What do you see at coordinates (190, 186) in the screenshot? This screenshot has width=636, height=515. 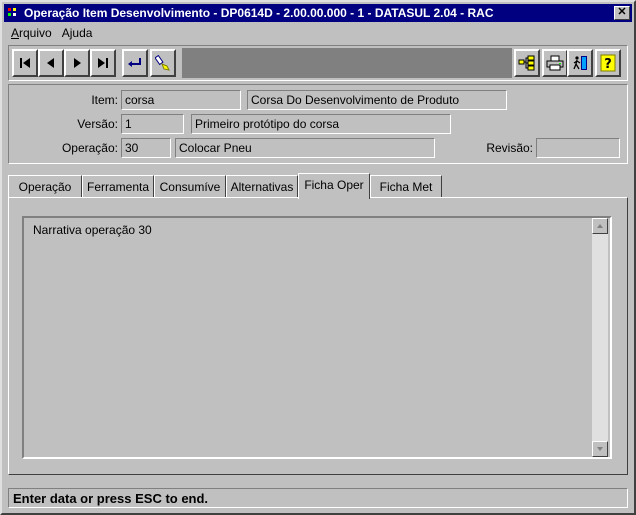 I see `tab-consumiveis: Consumíve` at bounding box center [190, 186].